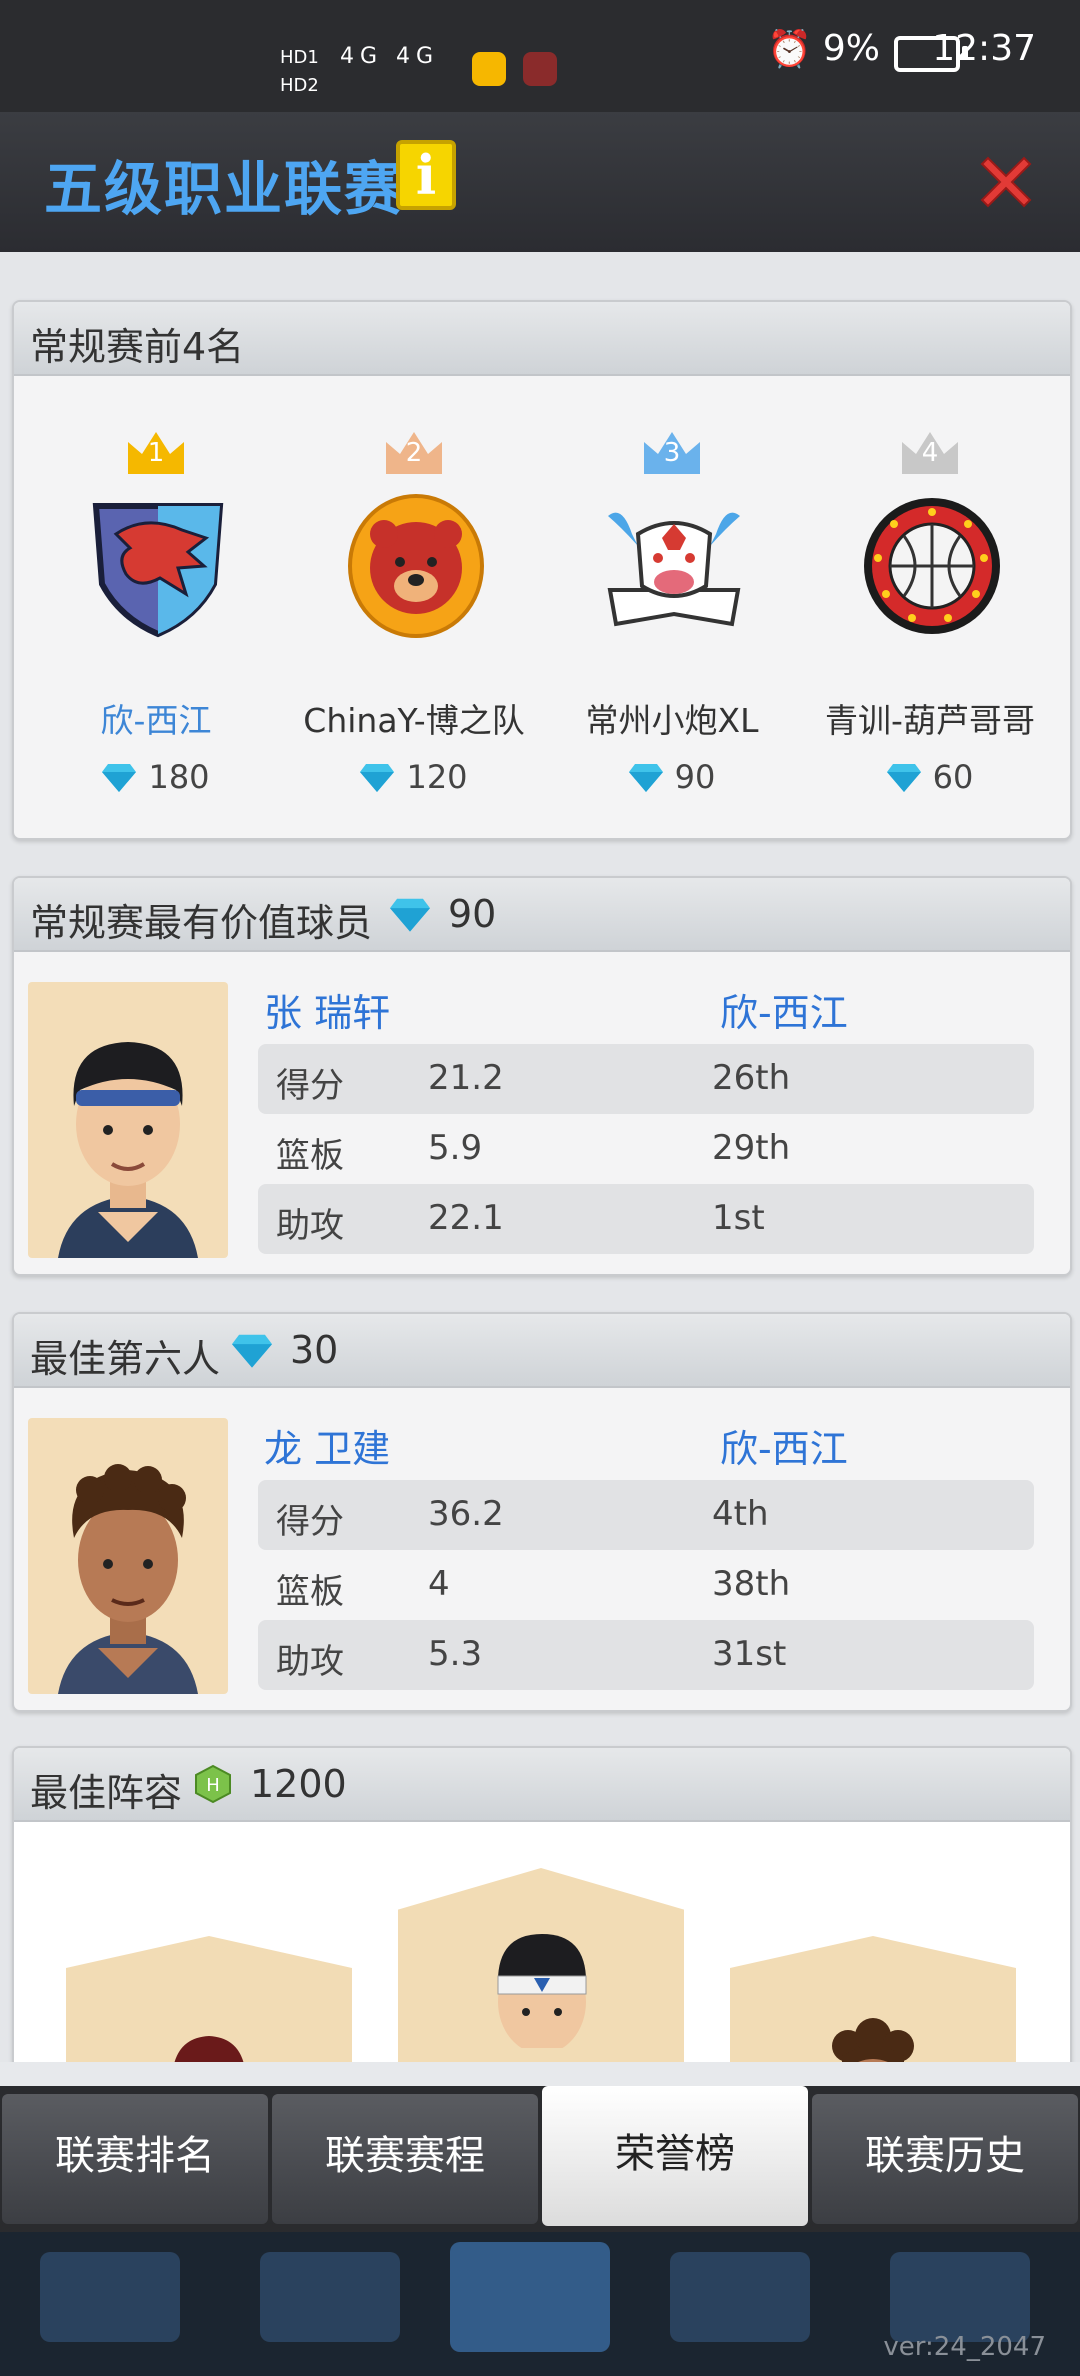 The height and width of the screenshot is (2376, 1080). What do you see at coordinates (106, 1793) in the screenshot?
I see `panel-title: 最佳阵容` at bounding box center [106, 1793].